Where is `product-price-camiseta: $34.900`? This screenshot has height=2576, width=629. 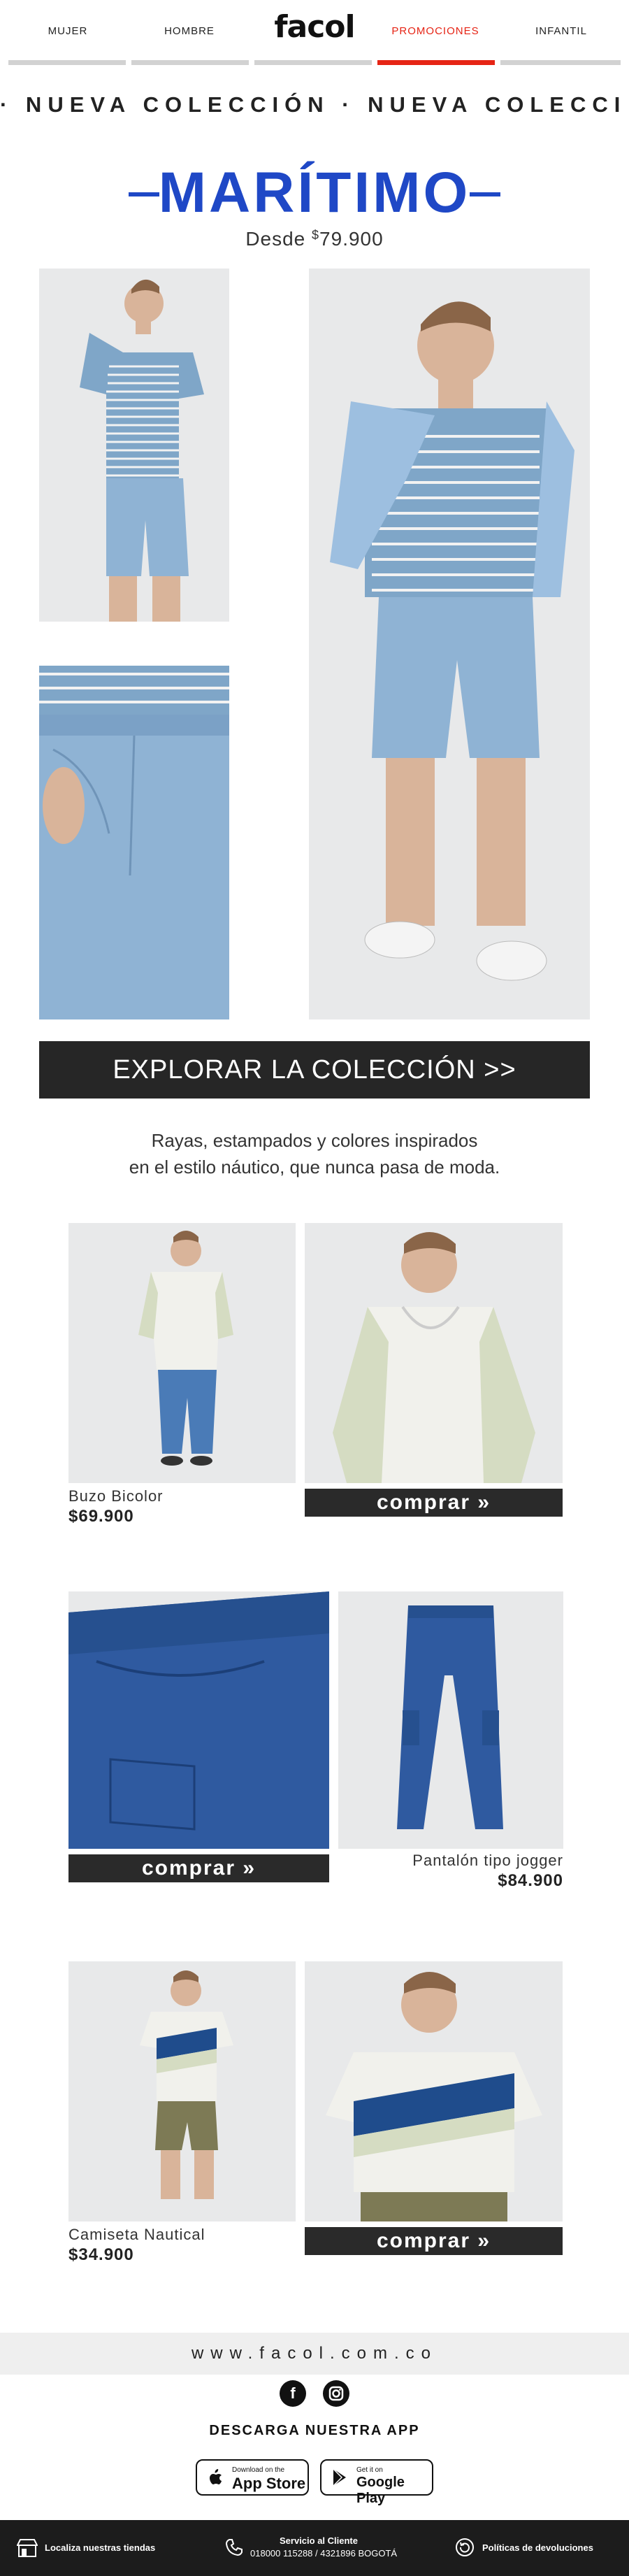 product-price-camiseta: $34.900 is located at coordinates (101, 2254).